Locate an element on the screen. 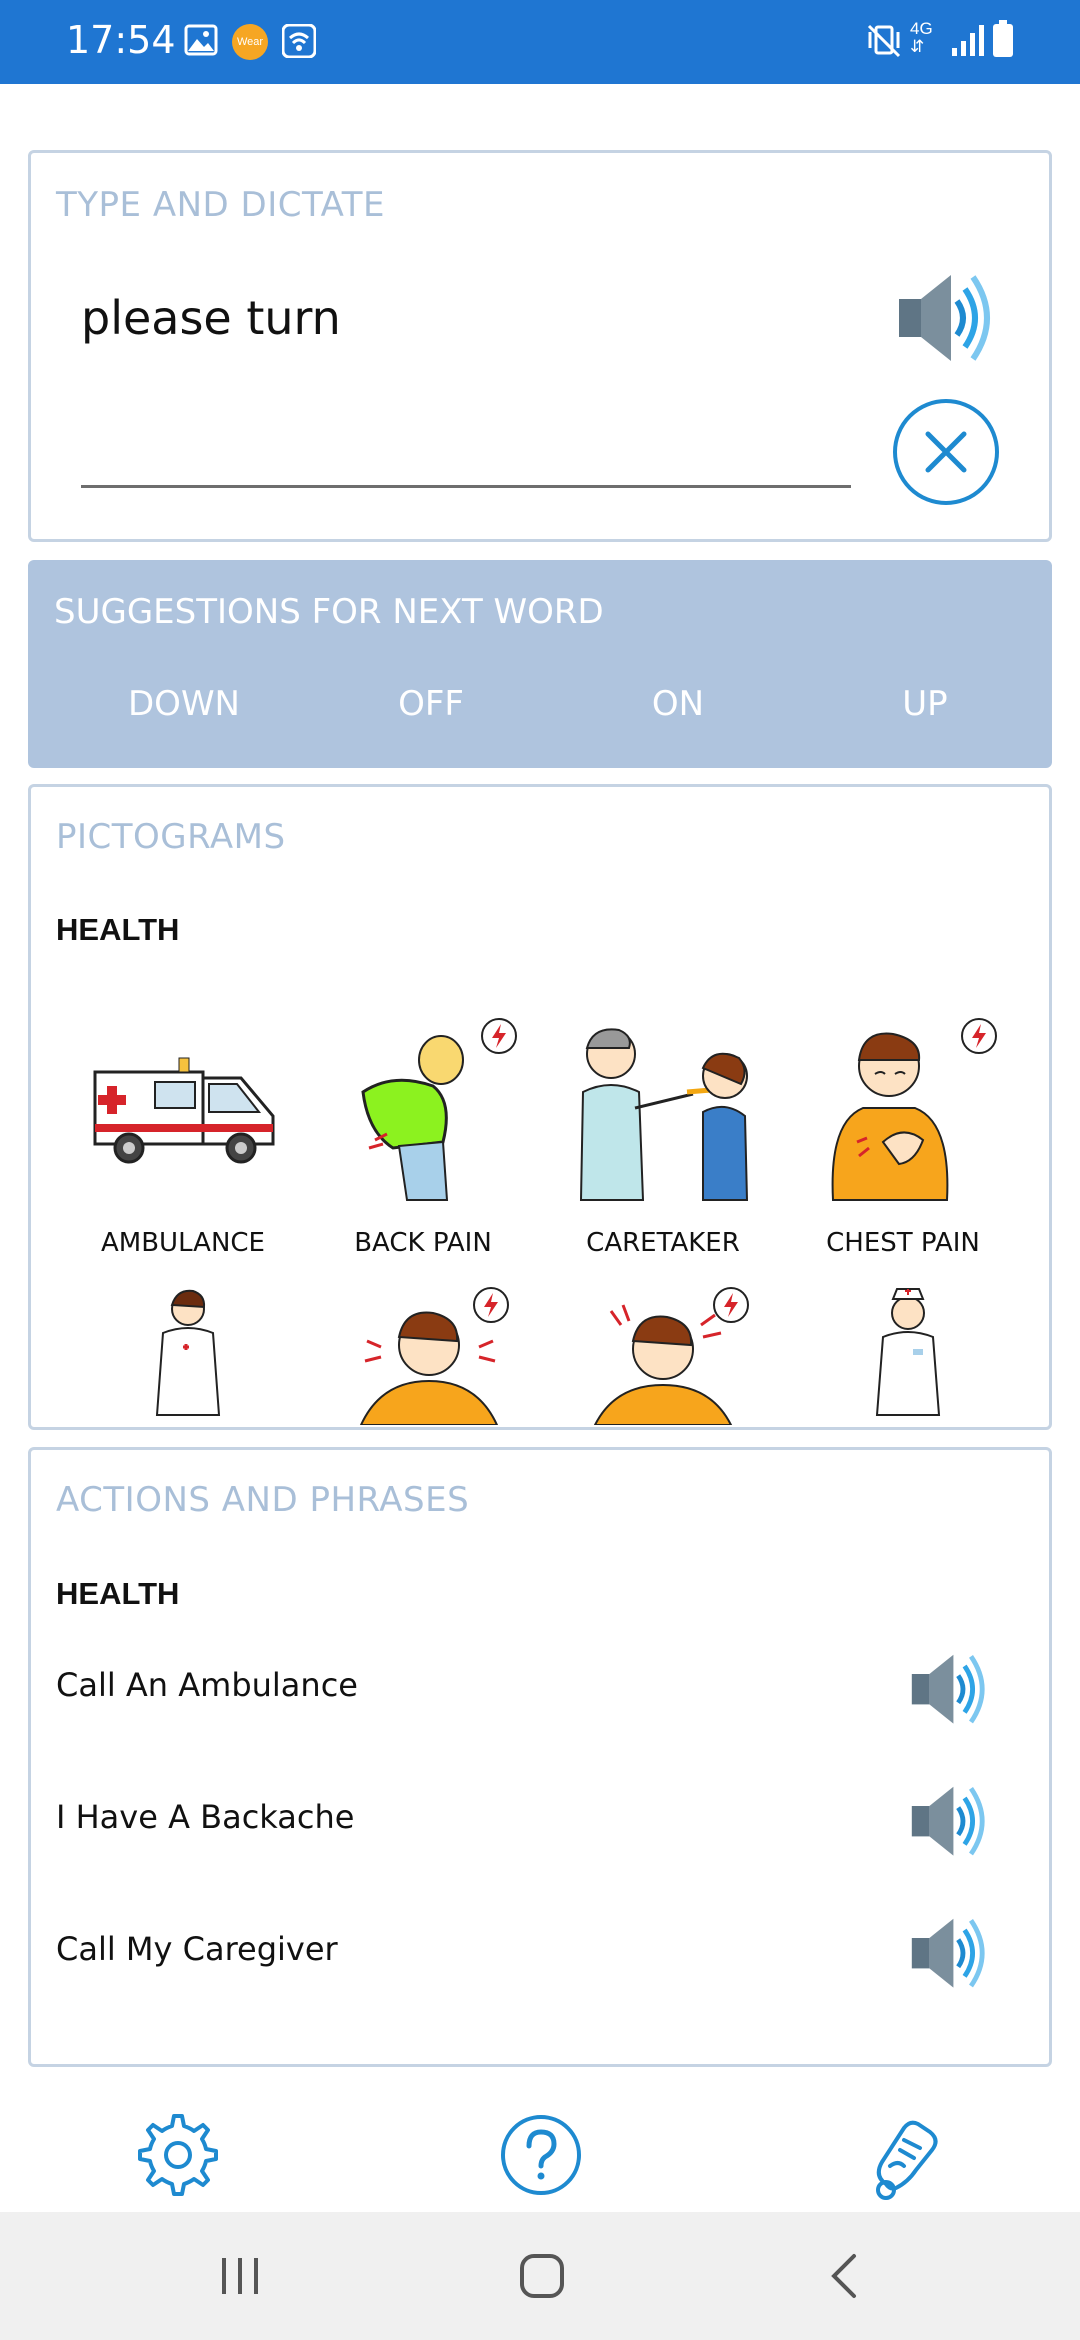 The height and width of the screenshot is (2340, 1080). home-icon is located at coordinates (542, 2276).